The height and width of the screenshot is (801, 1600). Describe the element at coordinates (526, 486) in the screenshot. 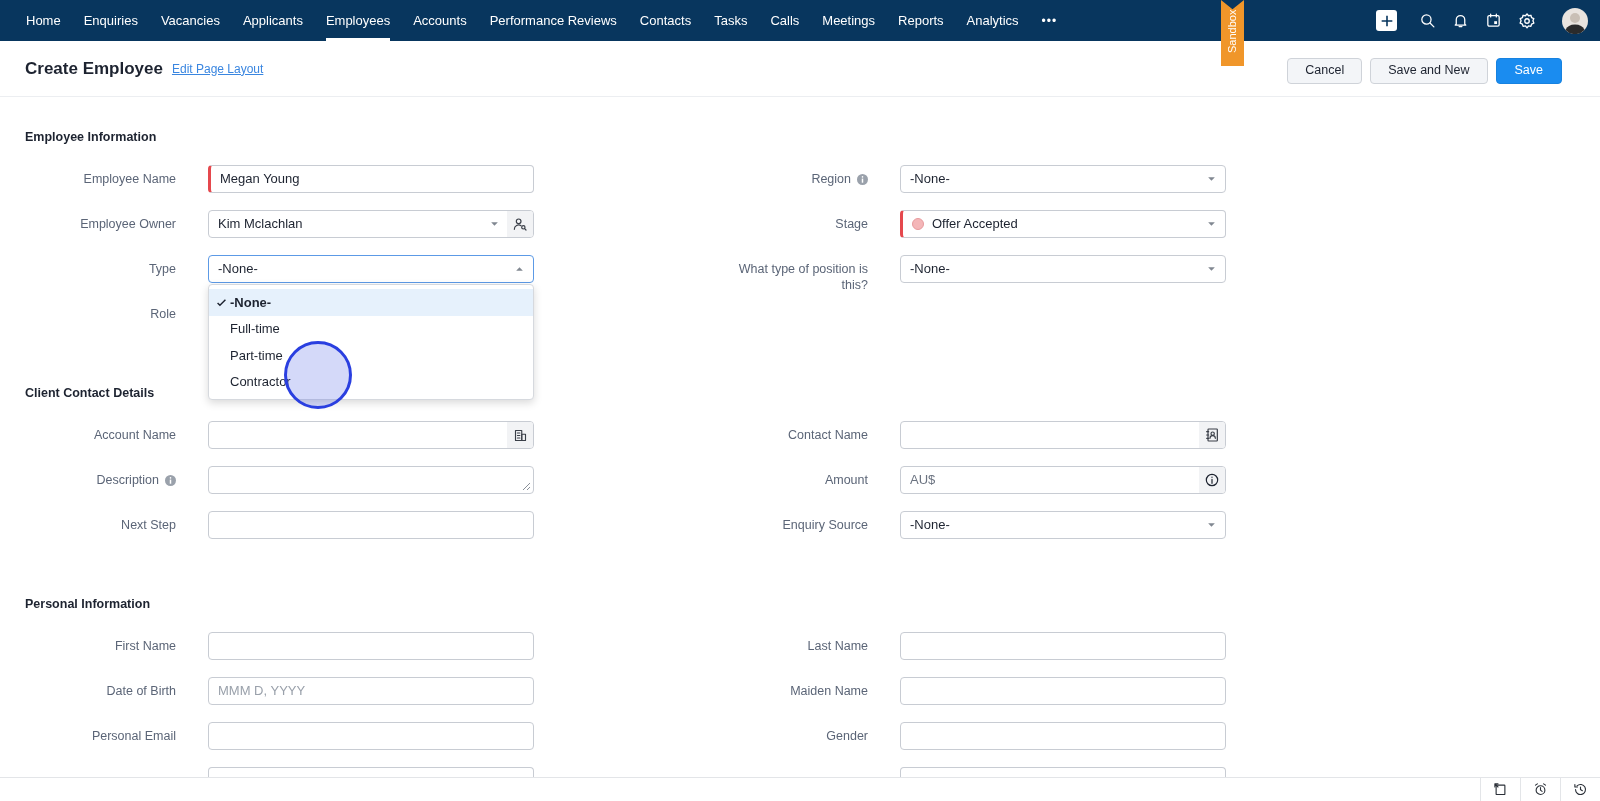

I see `resize-grip-icon` at that location.